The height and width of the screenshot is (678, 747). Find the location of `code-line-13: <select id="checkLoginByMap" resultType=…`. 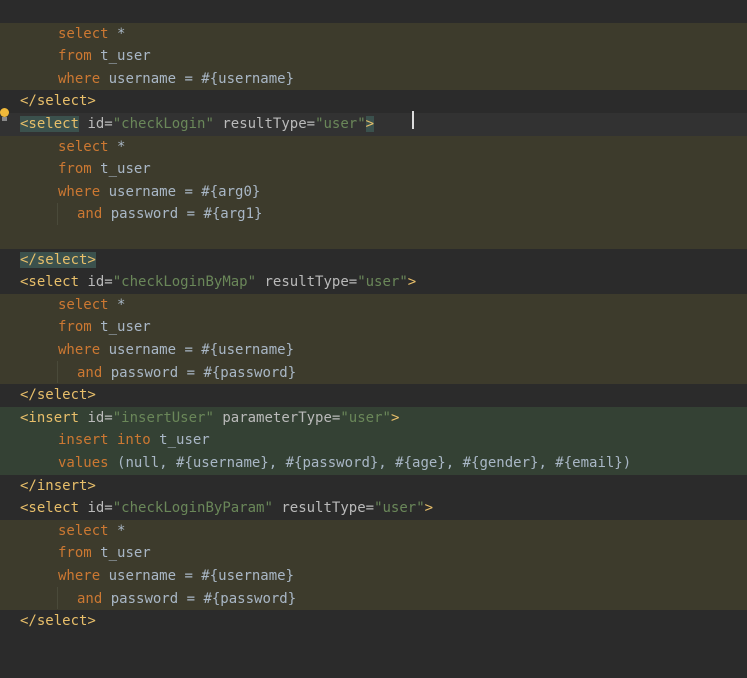

code-line-13: <select id="checkLoginByMap" resultType=… is located at coordinates (373, 282).